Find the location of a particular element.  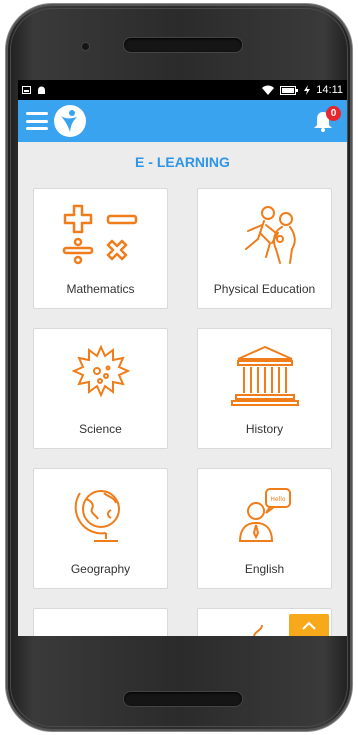

chevron-up-icon is located at coordinates (309, 625).